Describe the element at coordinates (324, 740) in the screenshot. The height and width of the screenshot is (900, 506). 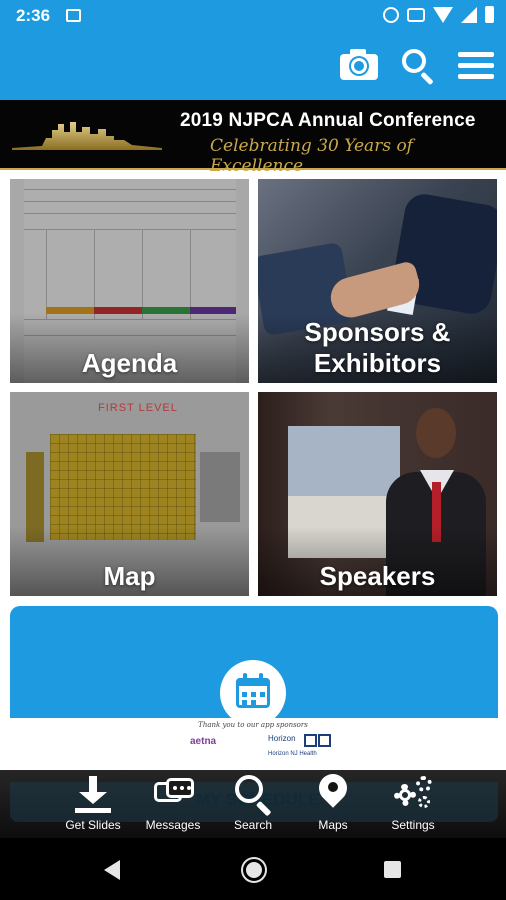
I see `blue-shield-icon` at that location.